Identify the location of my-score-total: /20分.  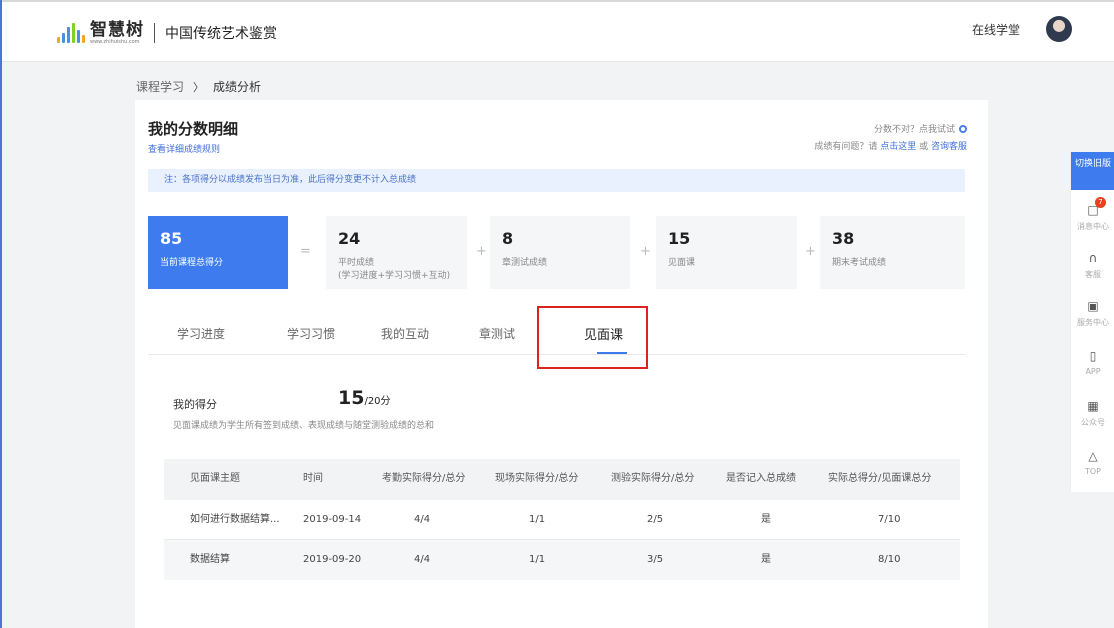
(377, 401).